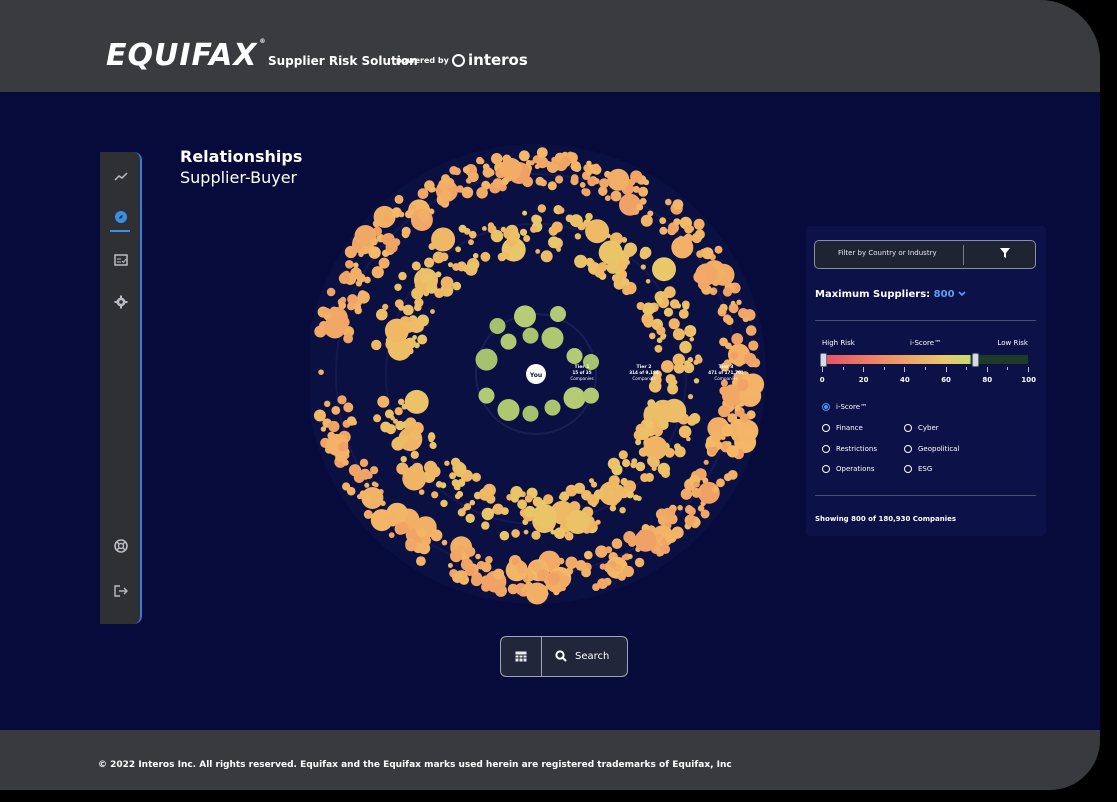  I want to click on radio-dot, so click(908, 449).